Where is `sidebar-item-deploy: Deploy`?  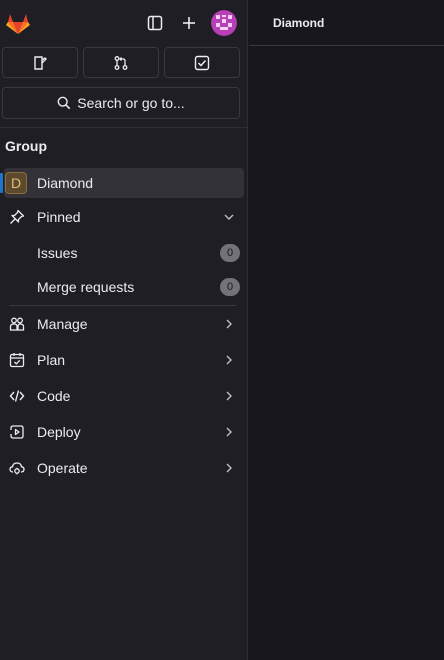 sidebar-item-deploy: Deploy is located at coordinates (124, 432).